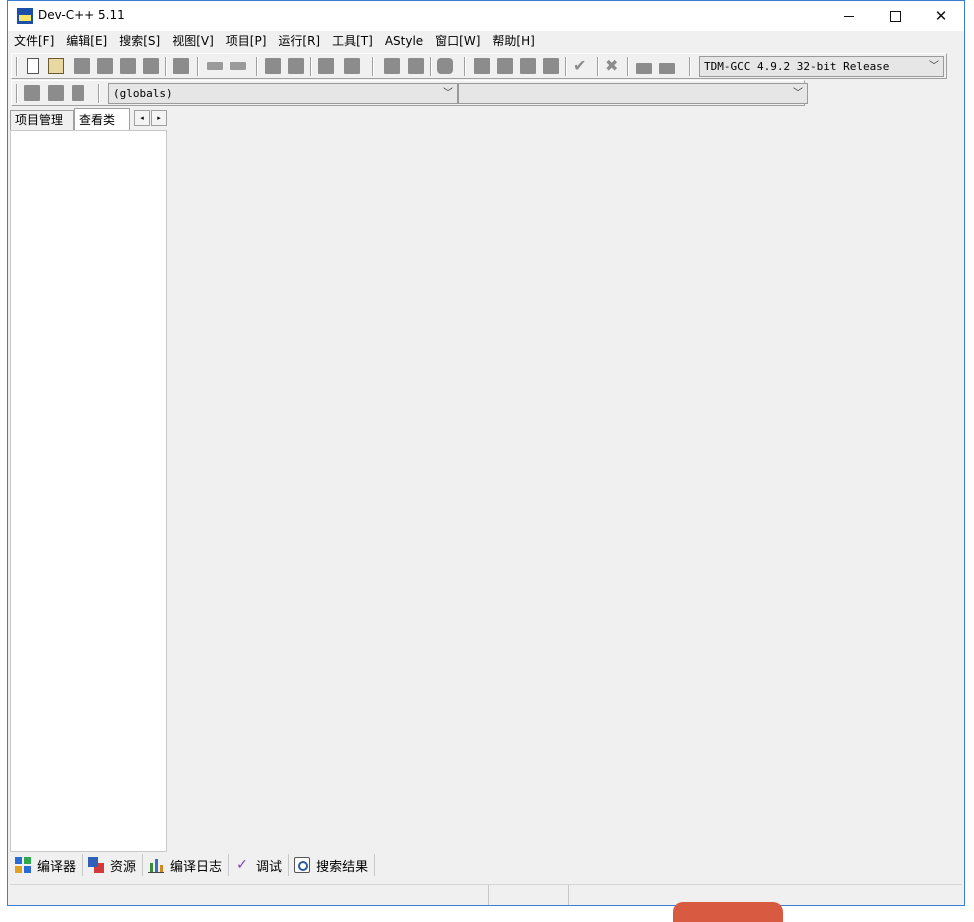  What do you see at coordinates (633, 93) in the screenshot?
I see `function-select: ﹀` at bounding box center [633, 93].